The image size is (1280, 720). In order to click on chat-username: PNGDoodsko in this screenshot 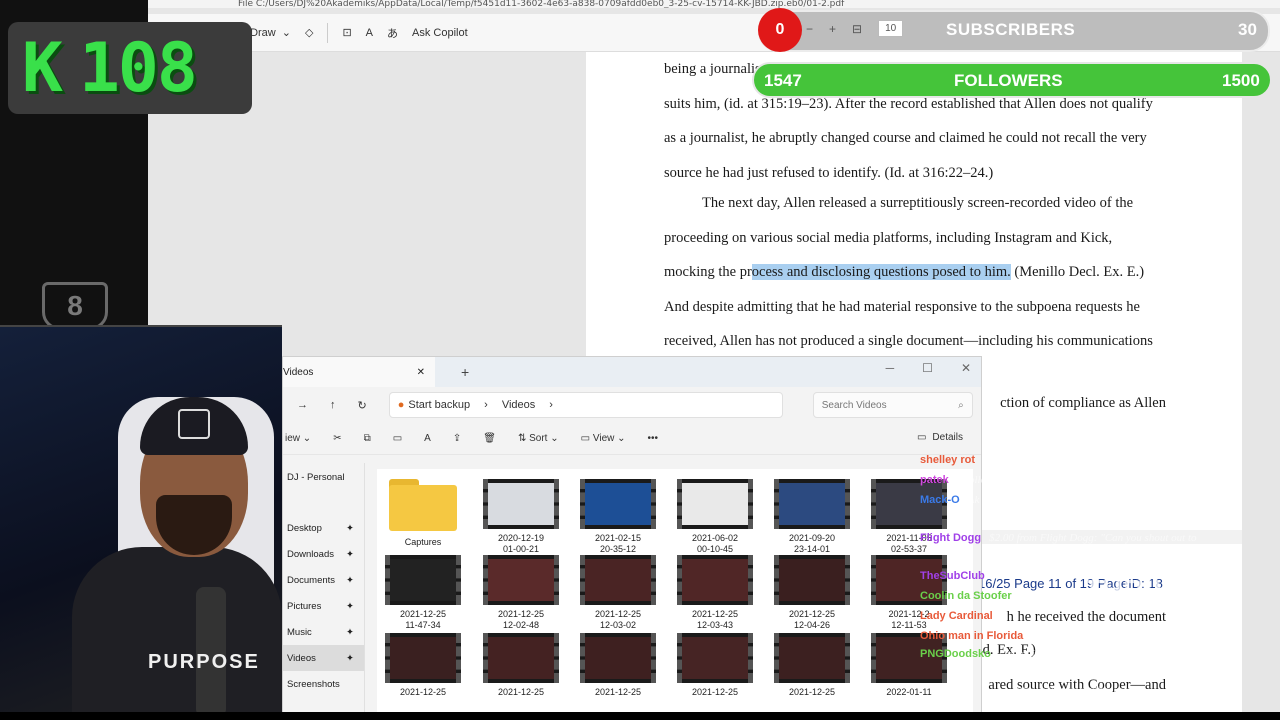, I will do `click(955, 654)`.